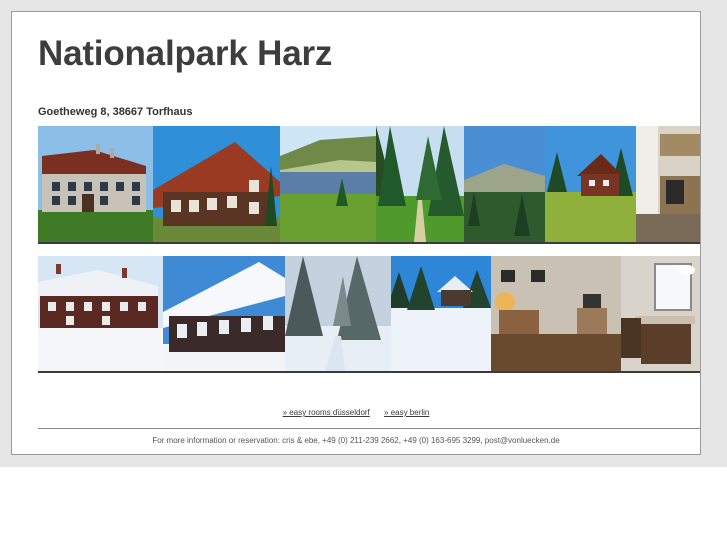 The height and width of the screenshot is (545, 727). What do you see at coordinates (328, 184) in the screenshot?
I see `photo-lake-meadow` at bounding box center [328, 184].